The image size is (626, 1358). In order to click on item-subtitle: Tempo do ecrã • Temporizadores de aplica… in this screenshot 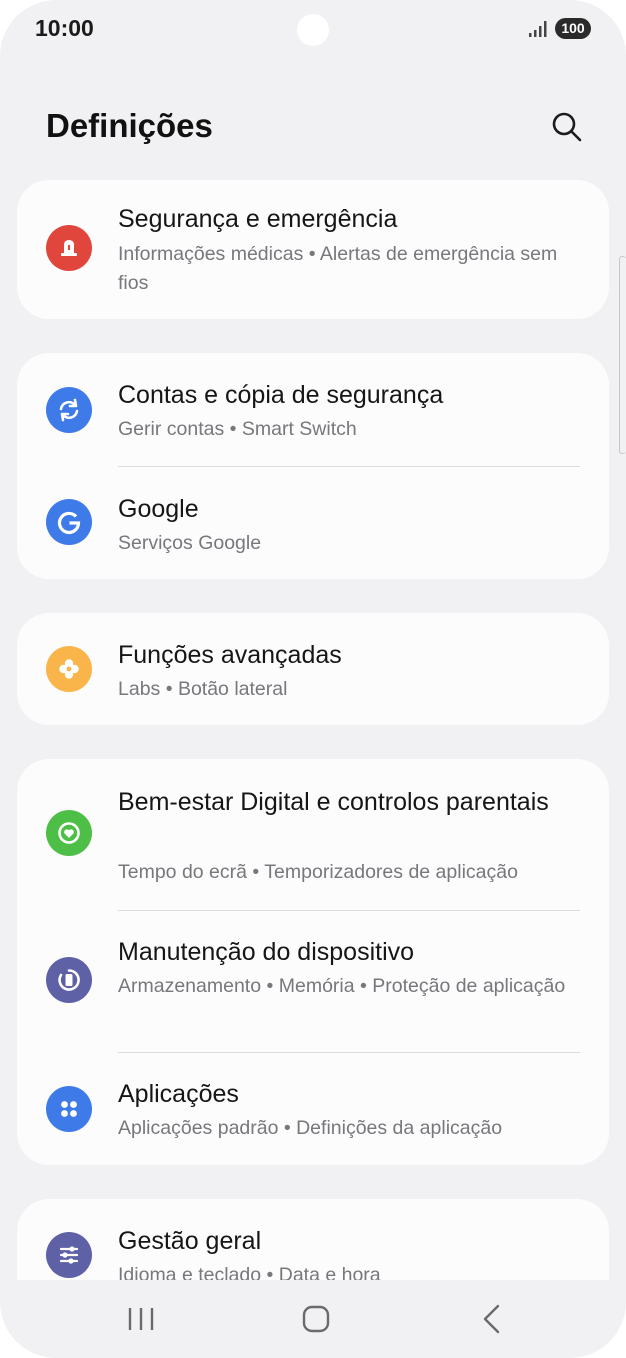, I will do `click(318, 872)`.